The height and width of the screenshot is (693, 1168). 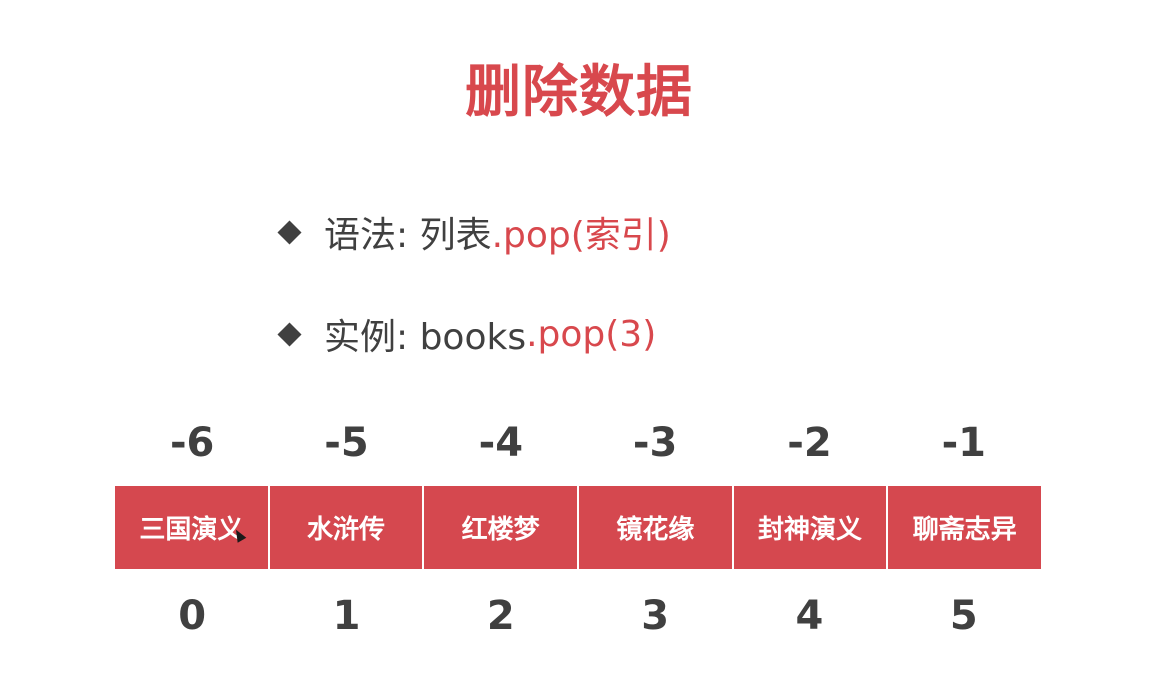 What do you see at coordinates (656, 527) in the screenshot?
I see `list-item-box: 镜花缘` at bounding box center [656, 527].